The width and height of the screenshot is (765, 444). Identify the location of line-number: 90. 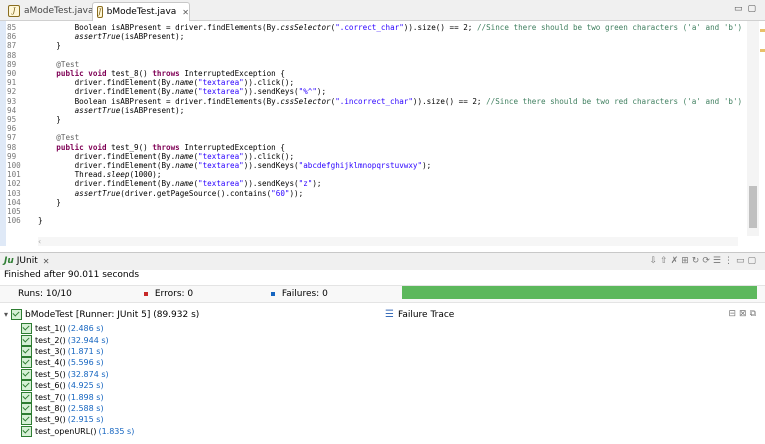
(12, 73).